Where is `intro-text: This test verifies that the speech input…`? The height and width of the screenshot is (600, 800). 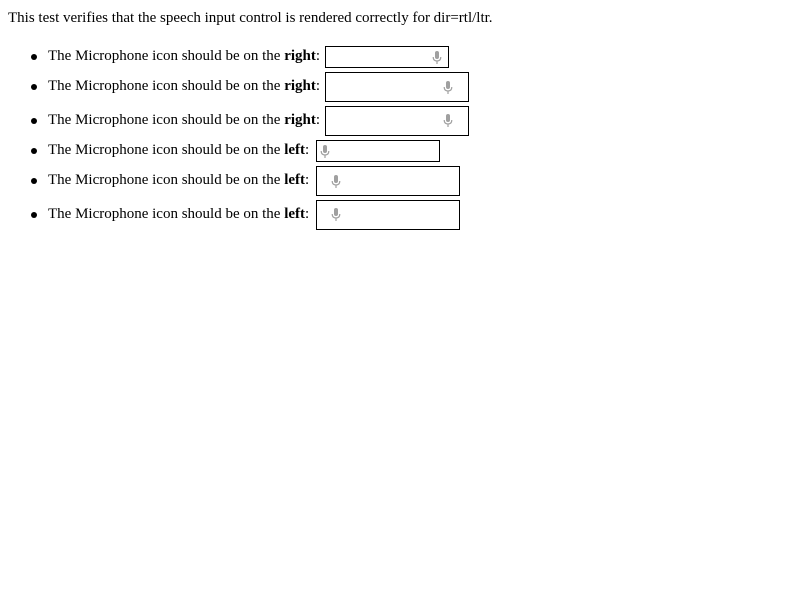 intro-text: This test verifies that the speech input… is located at coordinates (250, 18).